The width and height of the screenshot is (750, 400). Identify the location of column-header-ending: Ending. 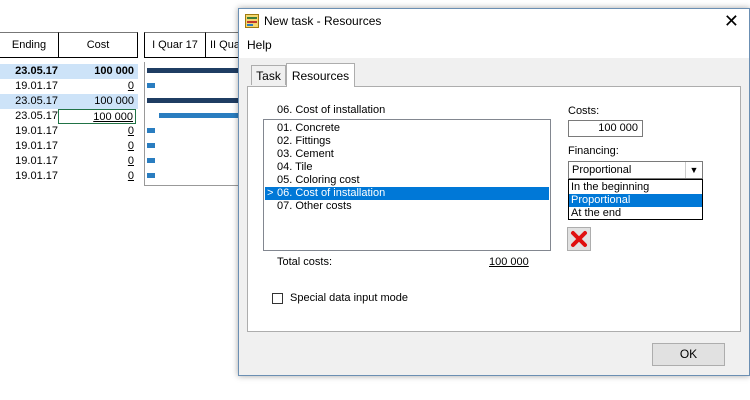
(29, 45).